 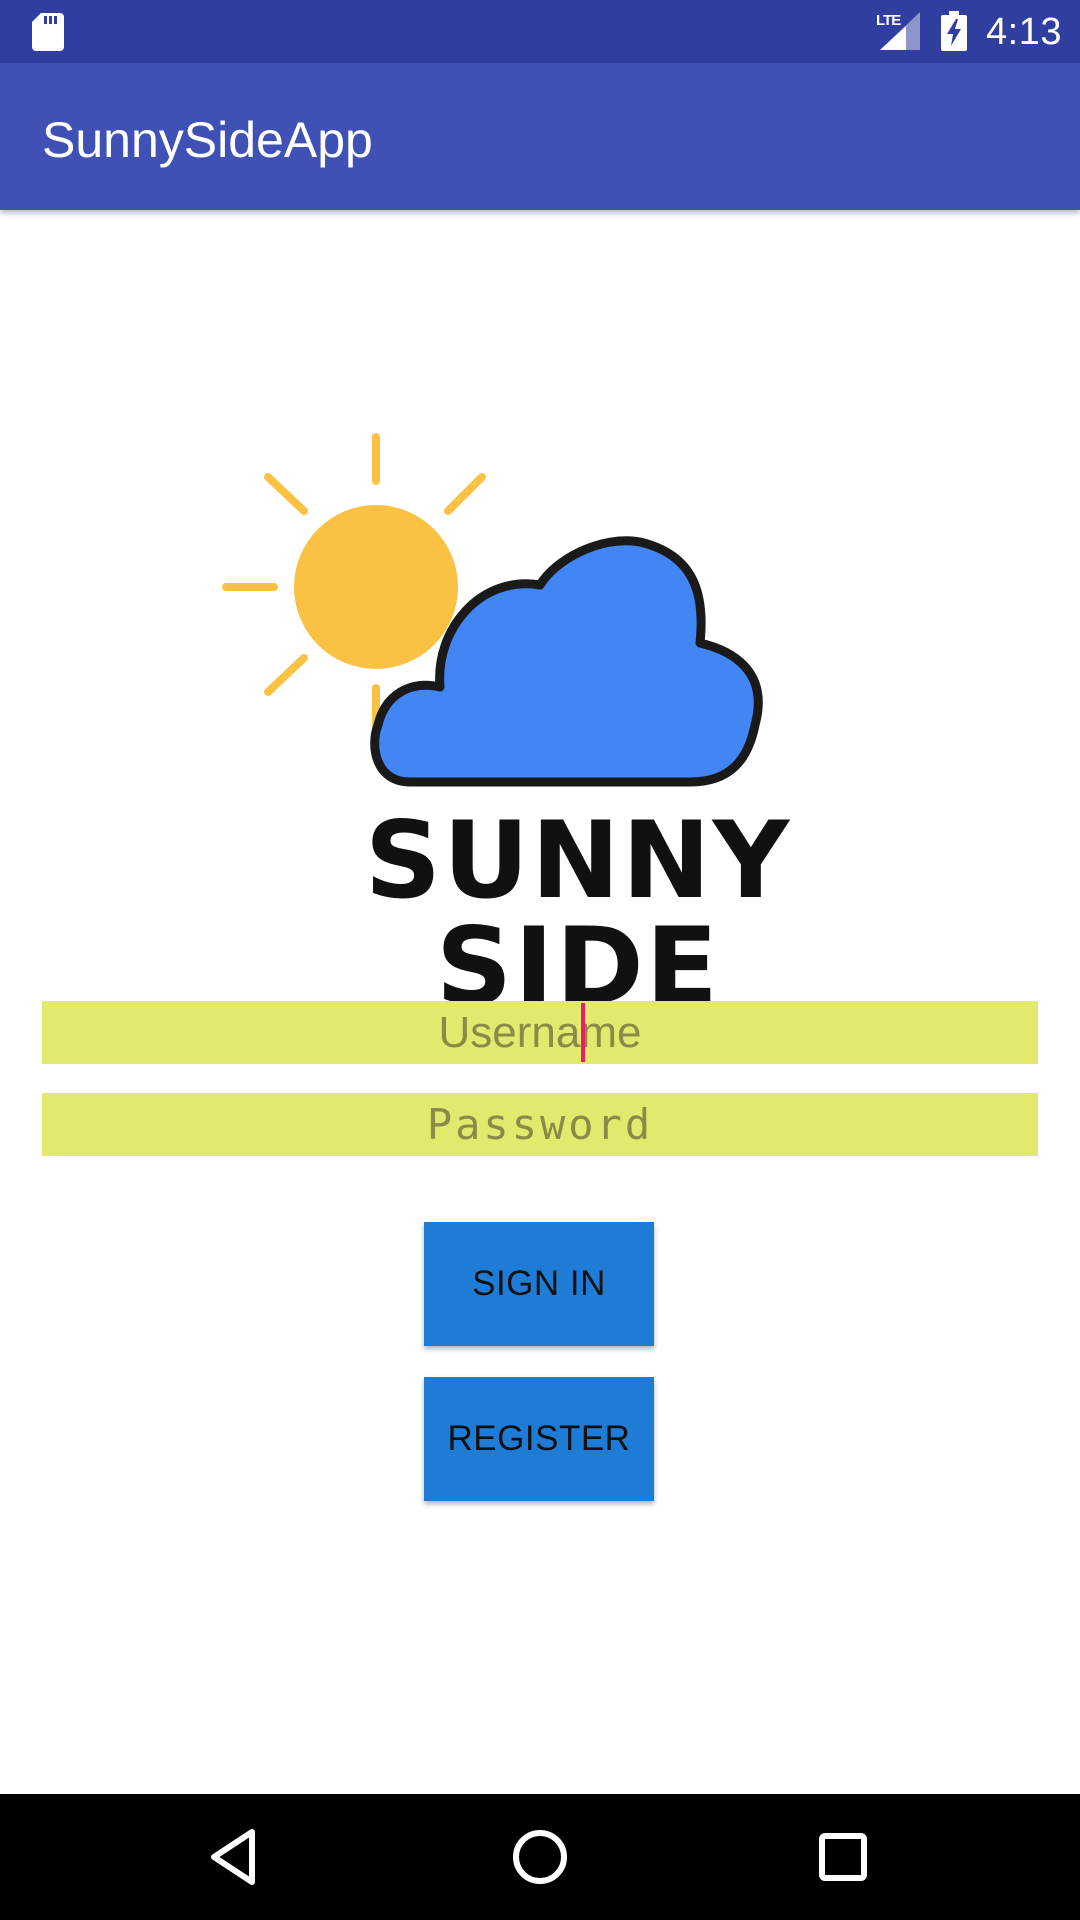 What do you see at coordinates (539, 1439) in the screenshot?
I see `register-button: REGISTER` at bounding box center [539, 1439].